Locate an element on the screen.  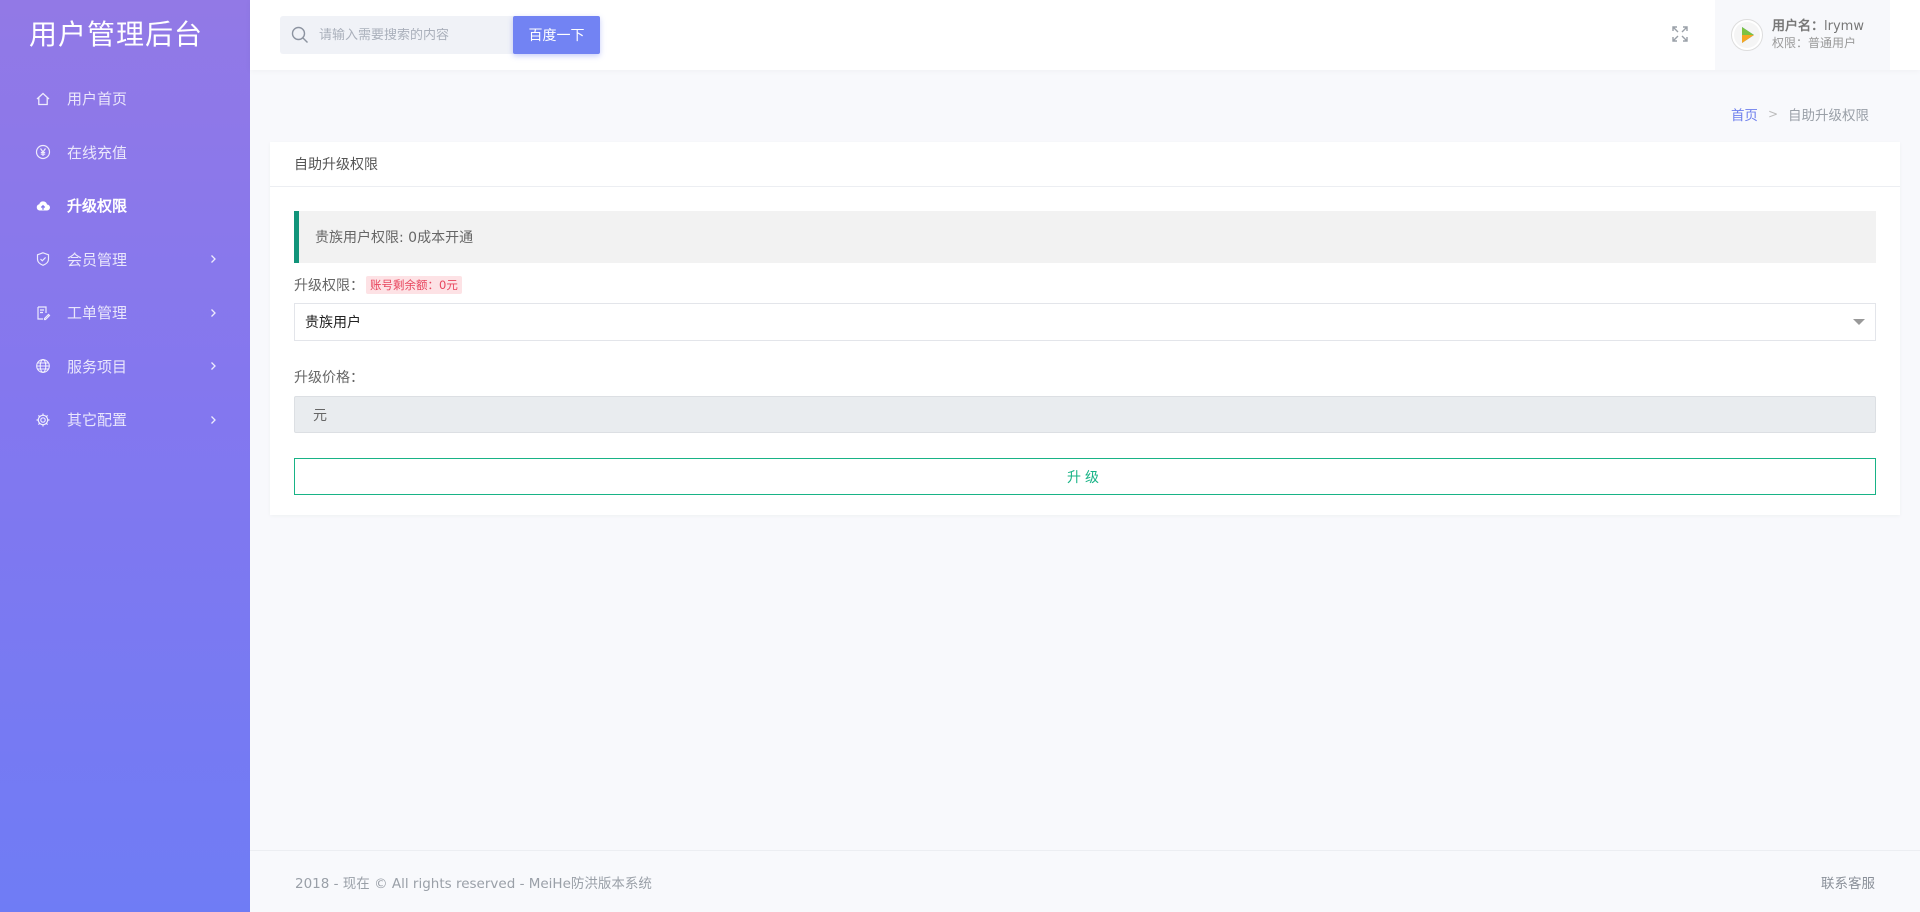
sidebar-item-recharge: 在线充值 is located at coordinates (125, 153).